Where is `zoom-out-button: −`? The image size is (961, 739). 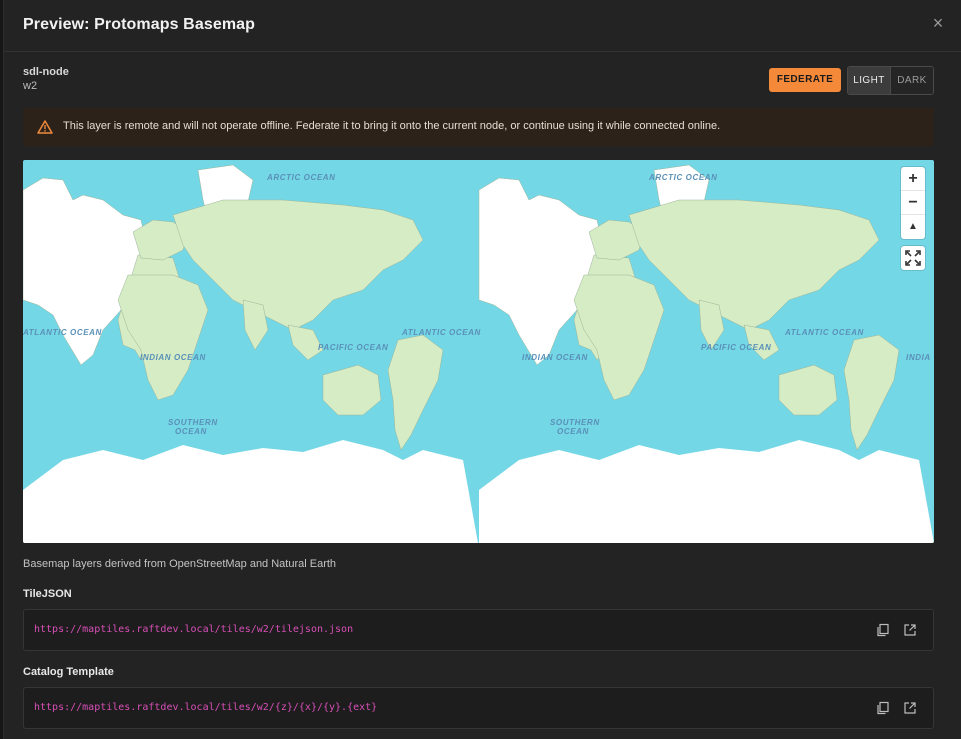
zoom-out-button: − is located at coordinates (913, 203).